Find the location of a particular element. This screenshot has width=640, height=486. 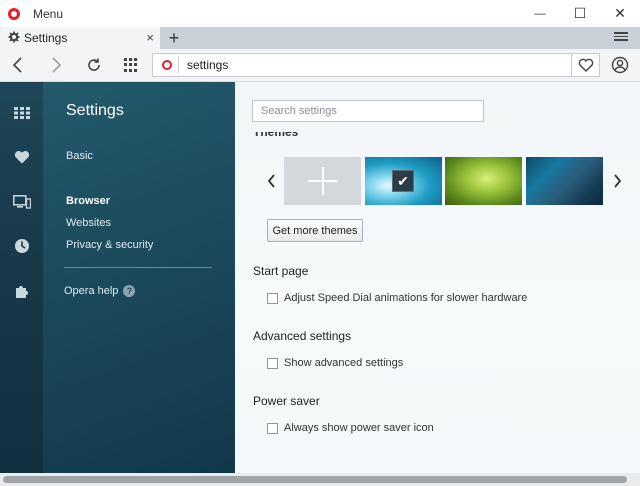

back-button is located at coordinates (18, 65).